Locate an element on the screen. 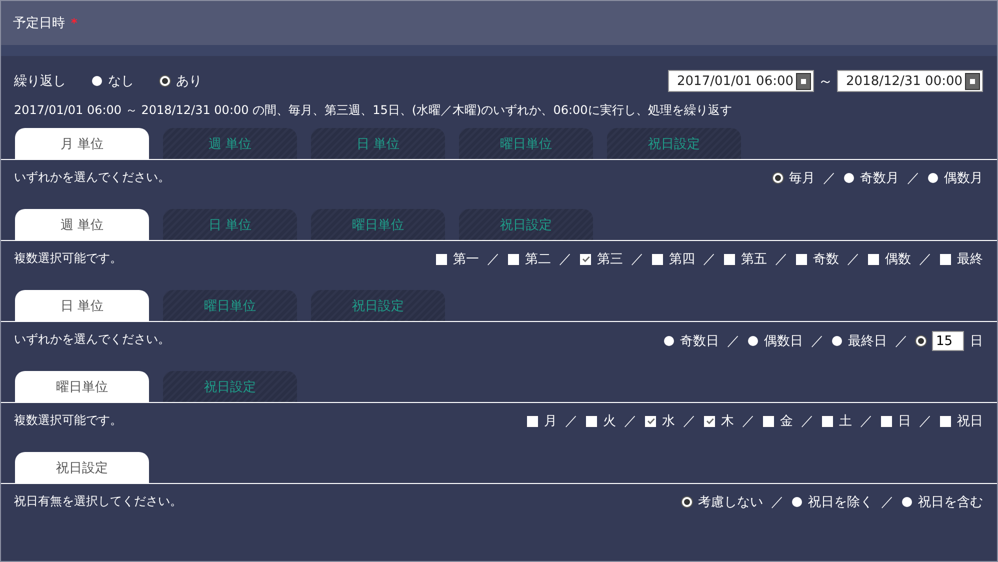 The height and width of the screenshot is (562, 998). section-title: 予定日時 is located at coordinates (39, 23).